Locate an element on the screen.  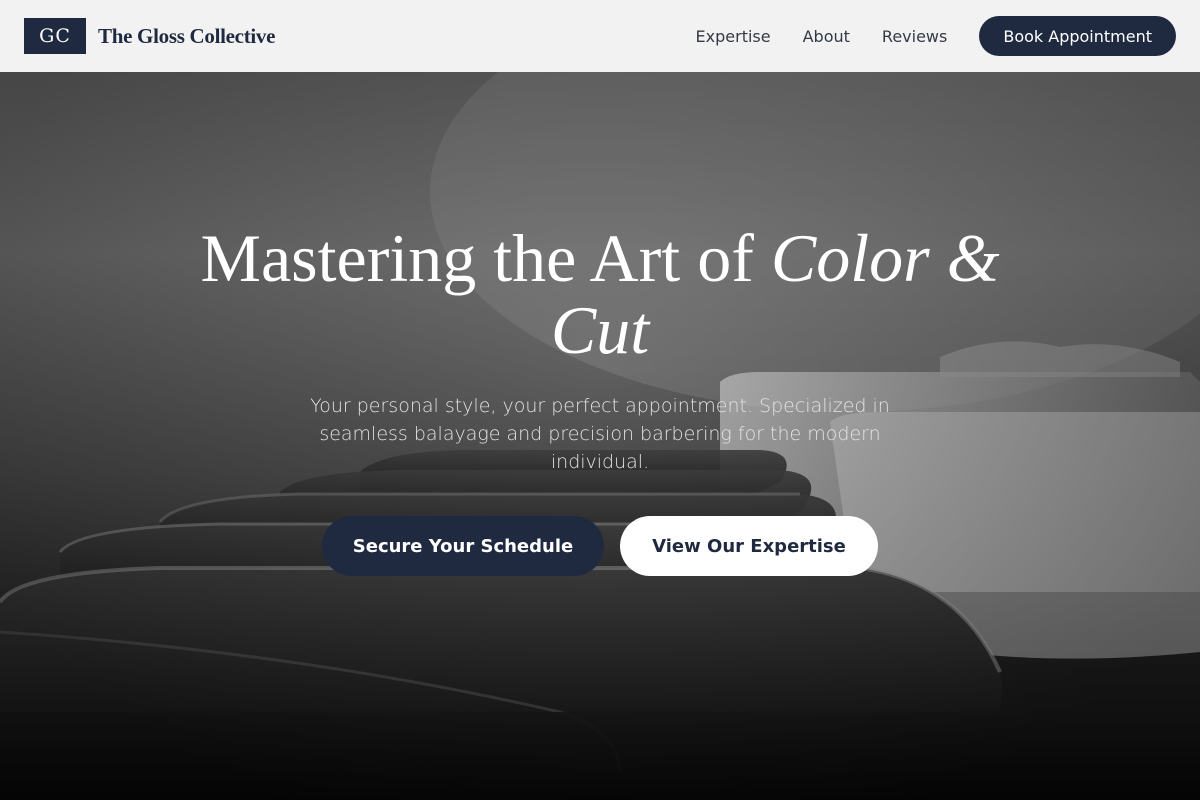
nav-link-about: About is located at coordinates (826, 36).